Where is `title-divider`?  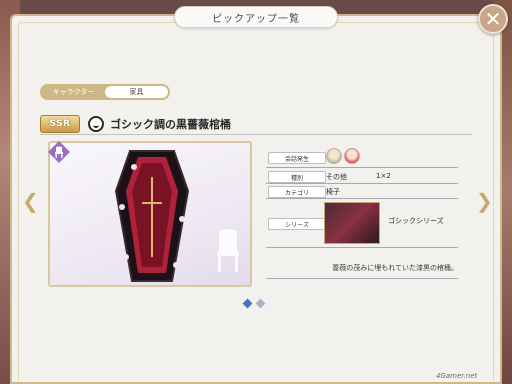 title-divider is located at coordinates (256, 134).